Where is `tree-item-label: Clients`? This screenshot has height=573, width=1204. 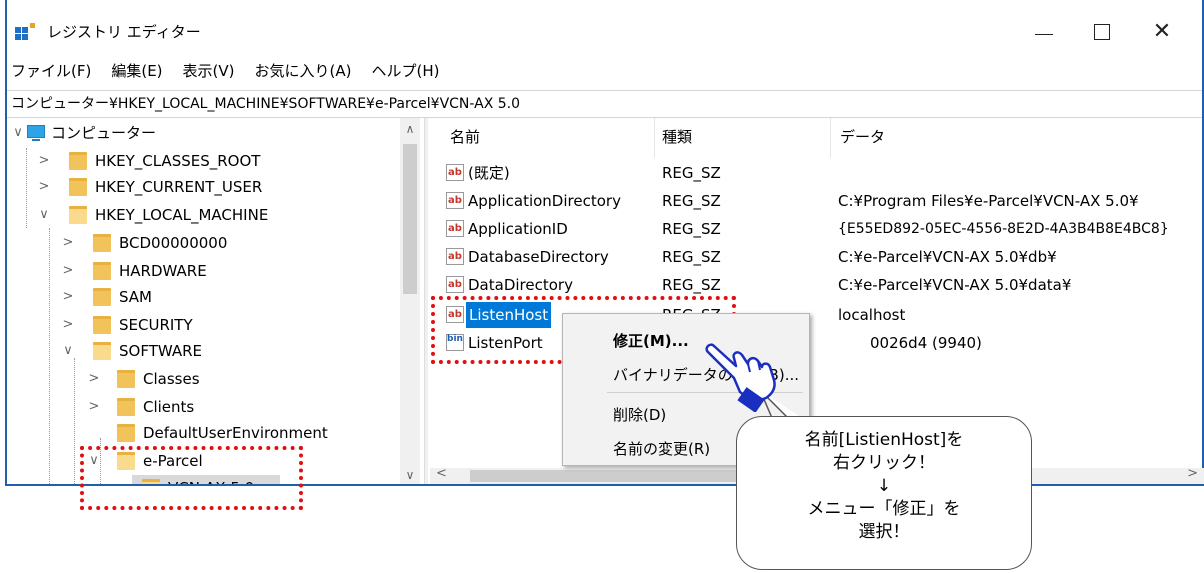
tree-item-label: Clients is located at coordinates (169, 407).